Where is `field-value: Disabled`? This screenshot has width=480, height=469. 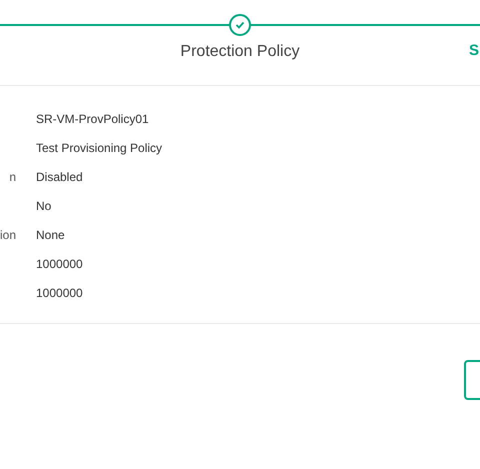 field-value: Disabled is located at coordinates (59, 177).